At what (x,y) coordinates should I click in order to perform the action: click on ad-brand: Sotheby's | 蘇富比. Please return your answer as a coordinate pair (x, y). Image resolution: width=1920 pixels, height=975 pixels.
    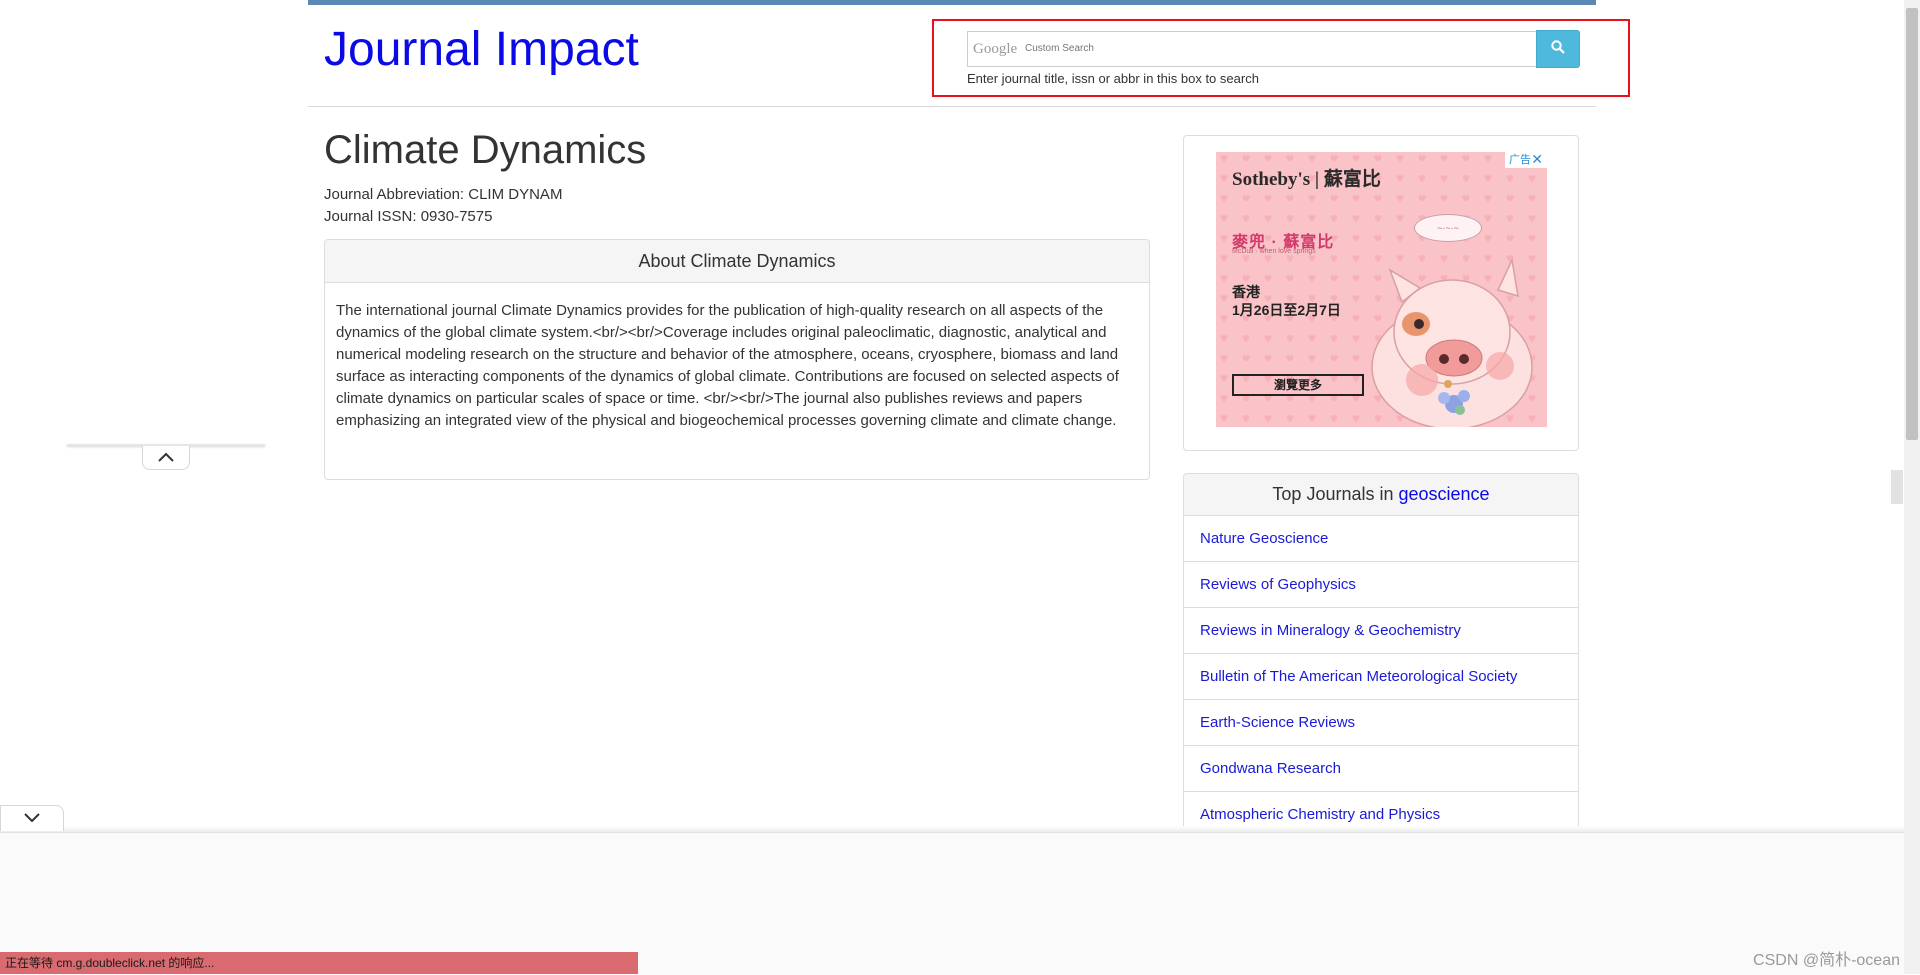
    Looking at the image, I should click on (1306, 179).